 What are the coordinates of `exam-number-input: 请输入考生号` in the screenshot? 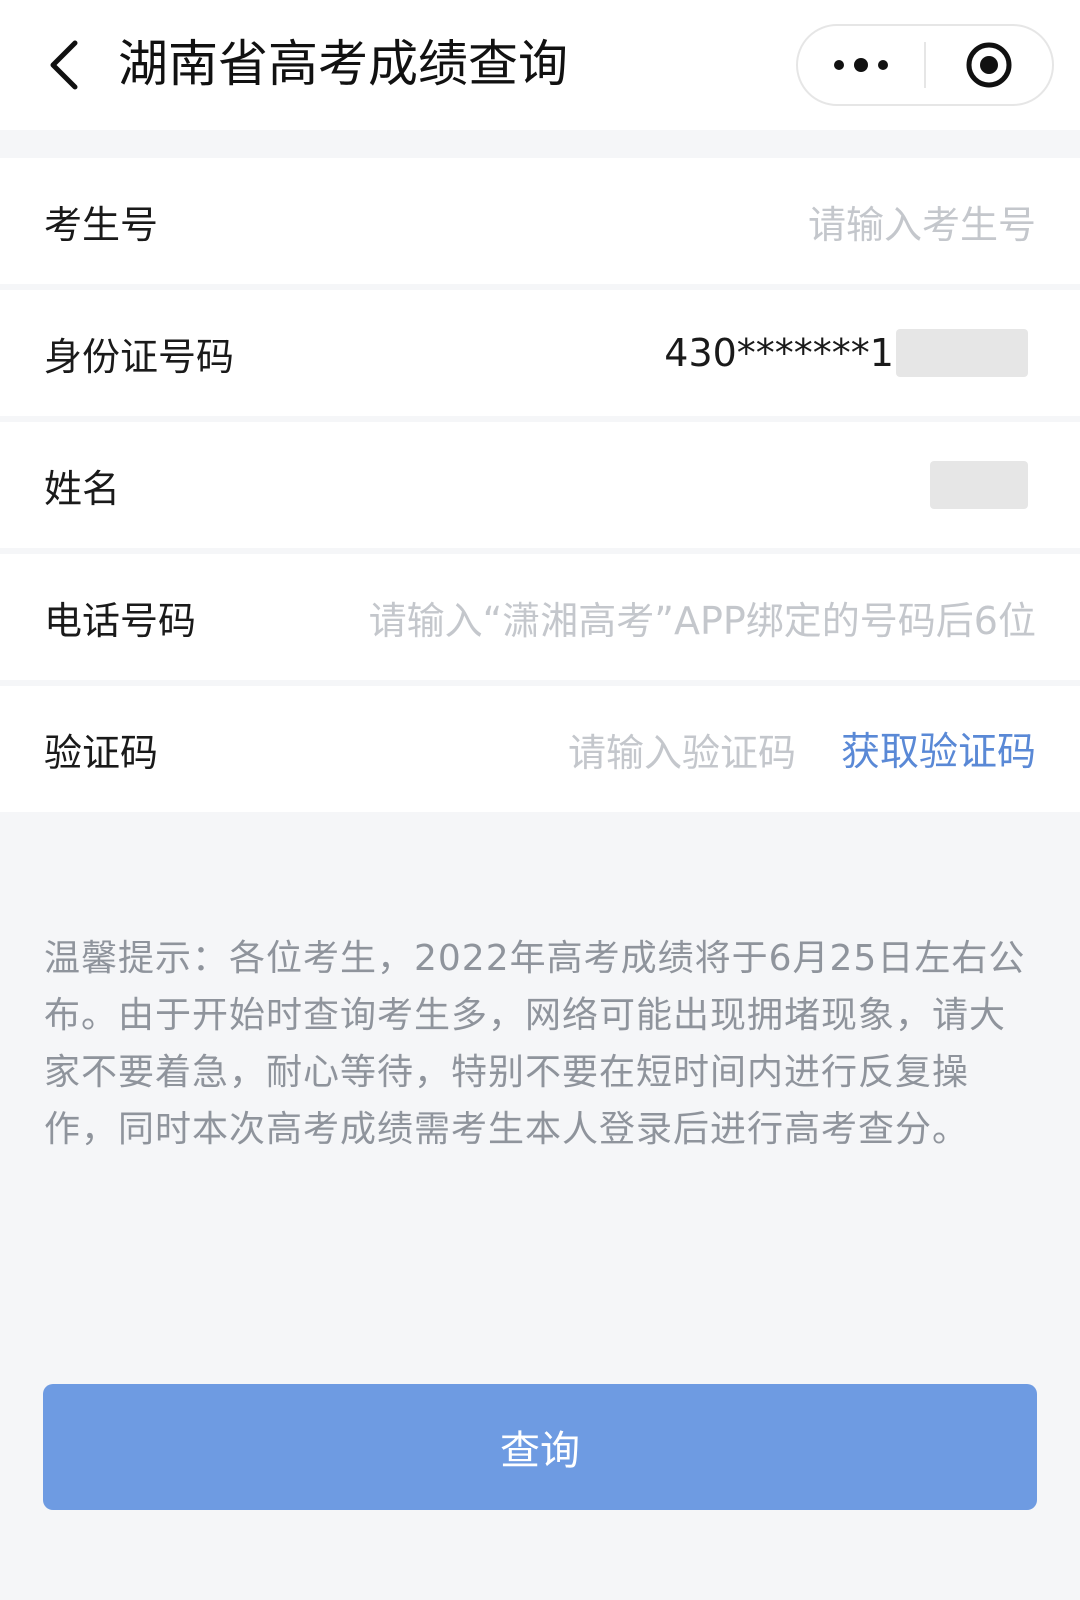 It's located at (922, 221).